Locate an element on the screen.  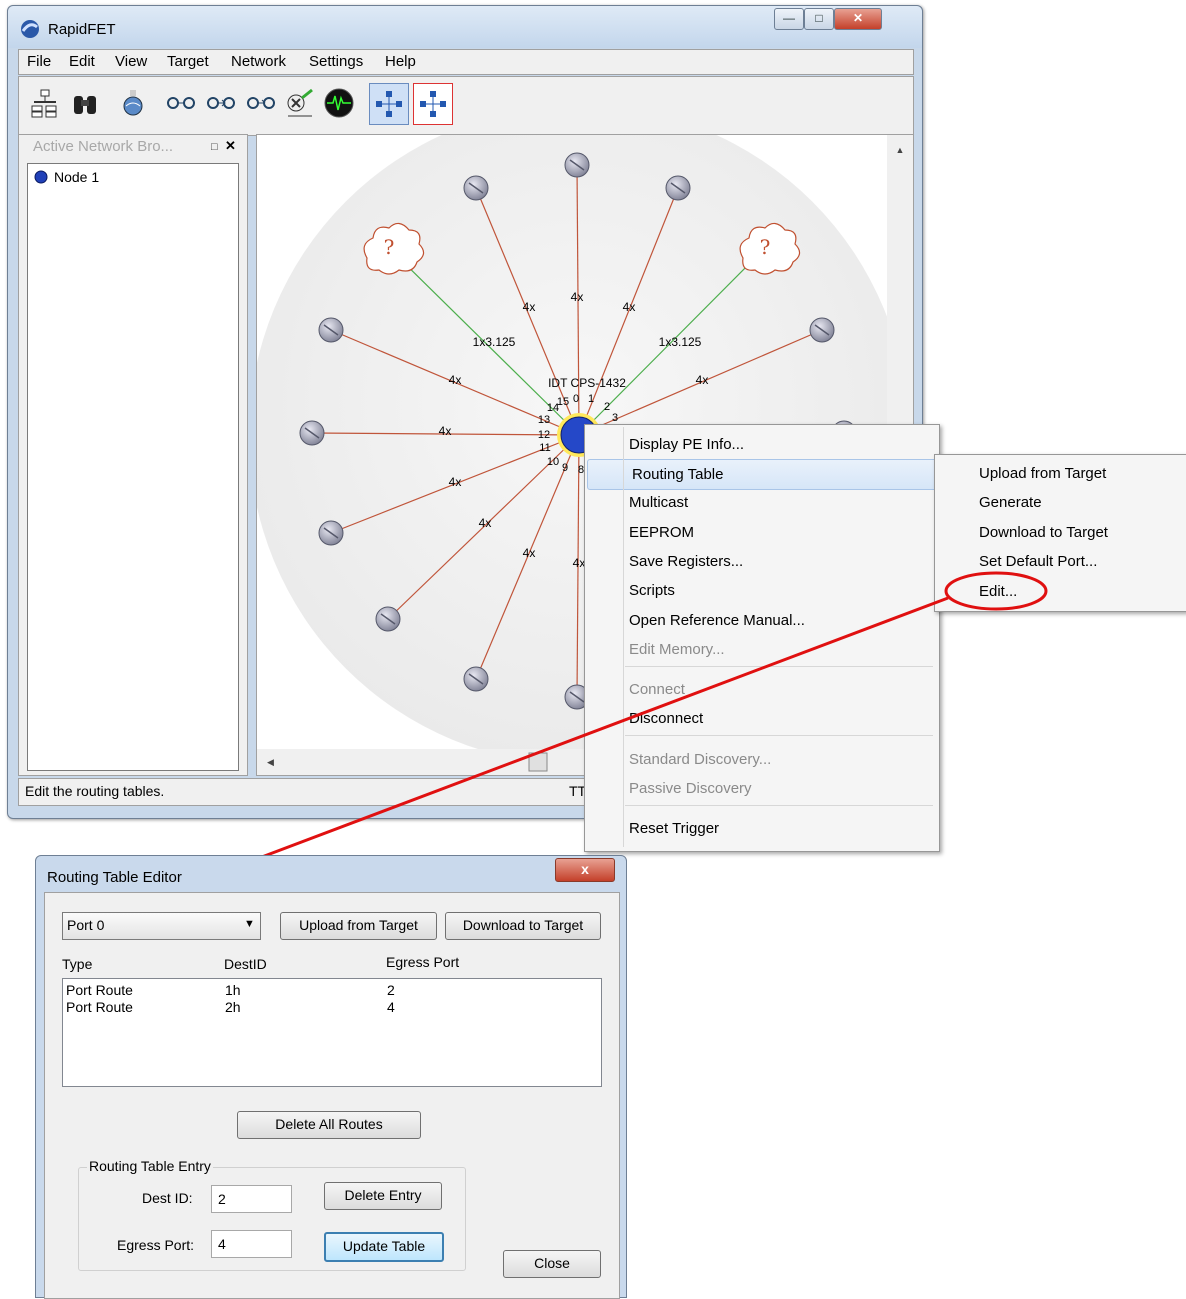
context-menu-item: Disconnect is located at coordinates (783, 718).